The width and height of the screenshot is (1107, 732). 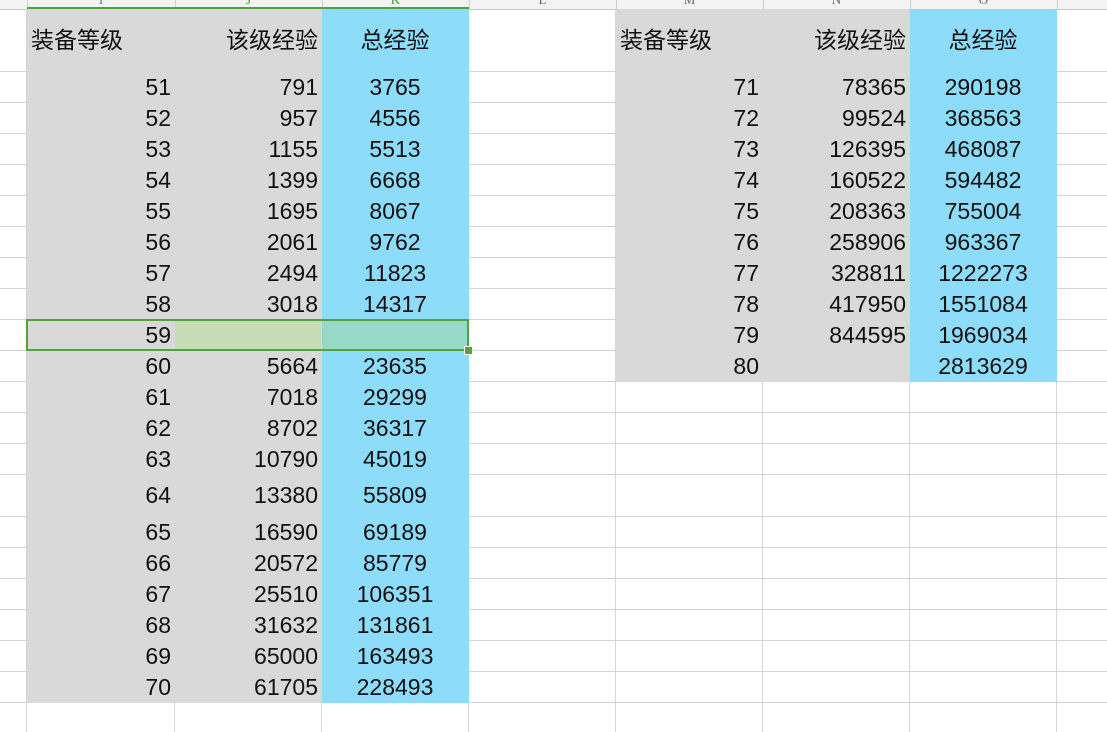 What do you see at coordinates (101, 594) in the screenshot?
I see `level-cell: 67` at bounding box center [101, 594].